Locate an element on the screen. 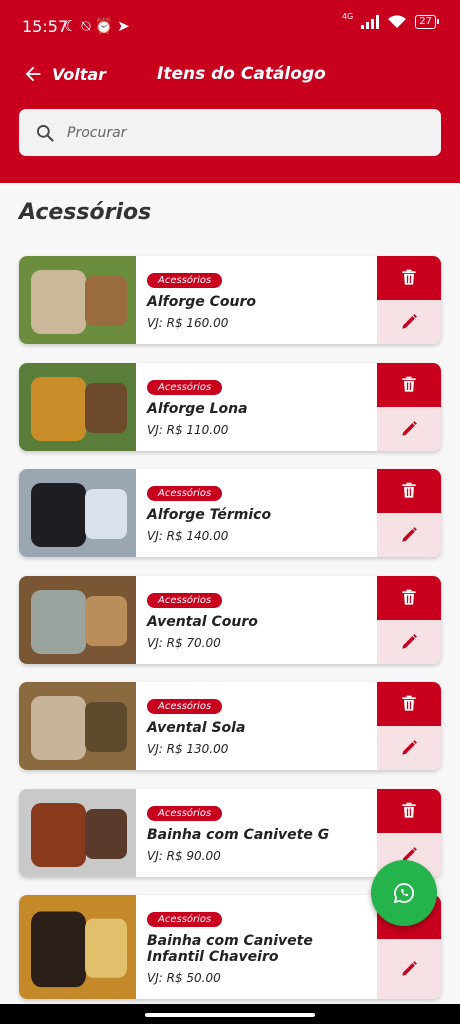  item-price: VJ: R$ 130.00 is located at coordinates (188, 749).